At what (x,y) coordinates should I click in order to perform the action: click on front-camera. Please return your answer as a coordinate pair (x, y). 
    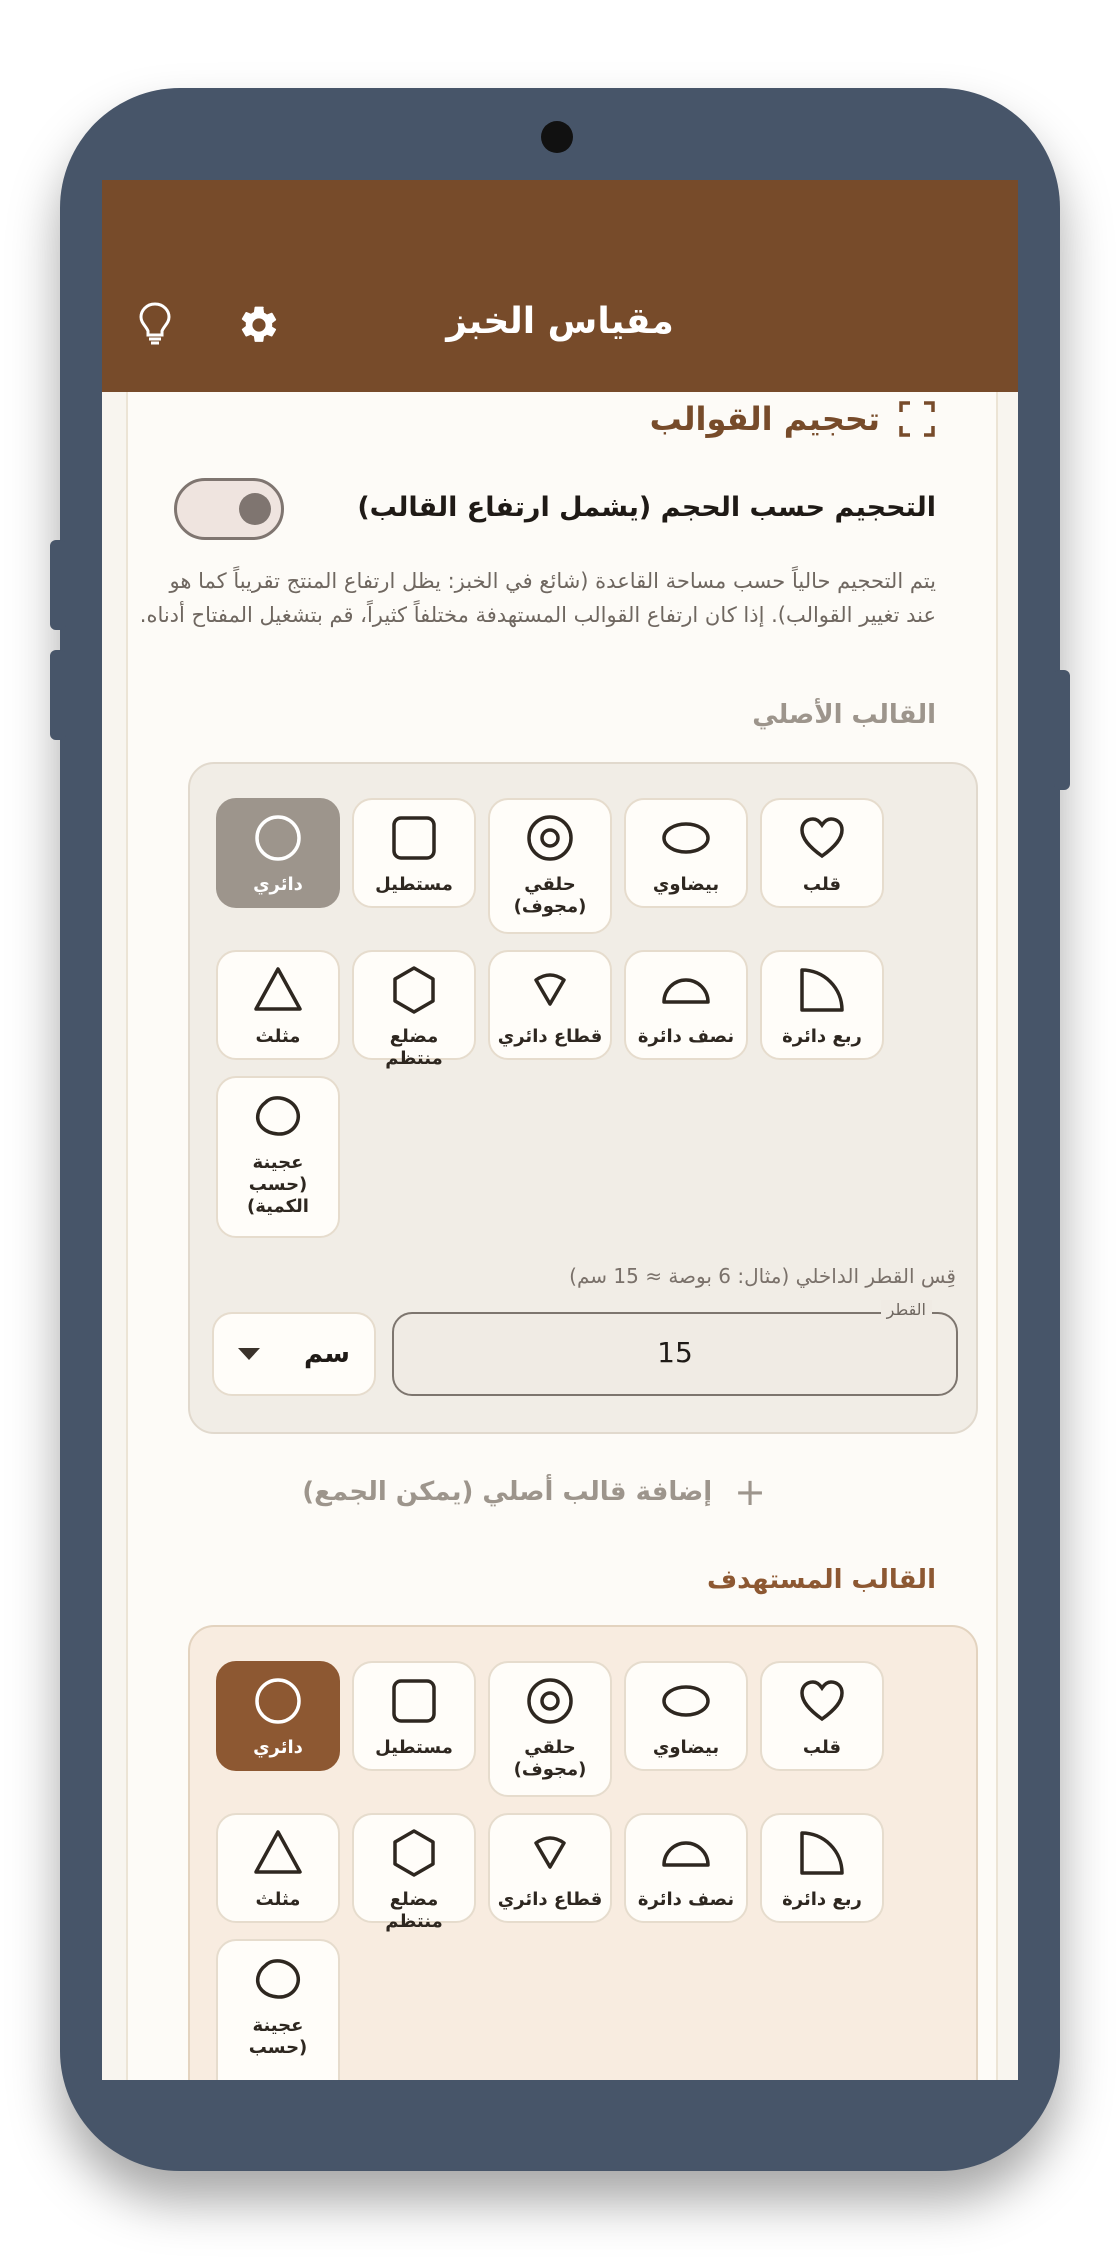
    Looking at the image, I should click on (557, 137).